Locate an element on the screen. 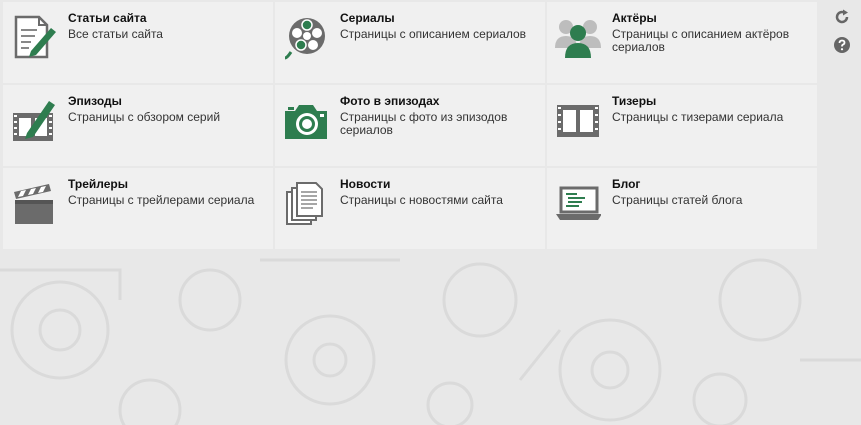 The width and height of the screenshot is (861, 425). tile-episodes: Эпизоды Страницы с обзором серий is located at coordinates (138, 125).